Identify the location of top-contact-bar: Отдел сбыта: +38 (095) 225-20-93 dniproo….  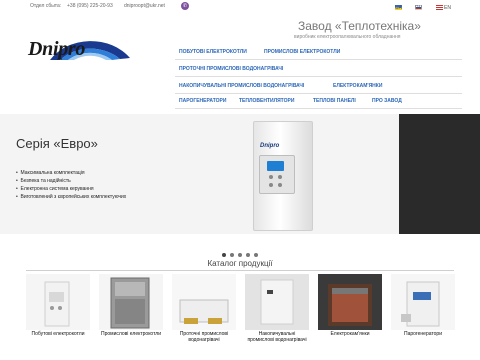
(240, 6).